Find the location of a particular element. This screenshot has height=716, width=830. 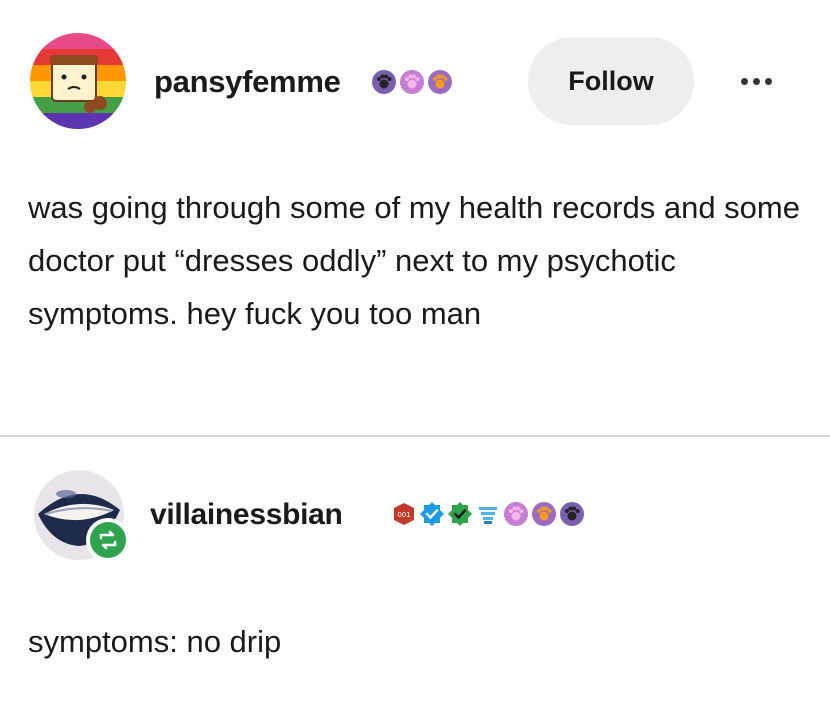

mushroom-badge-icon: 001 is located at coordinates (404, 514).